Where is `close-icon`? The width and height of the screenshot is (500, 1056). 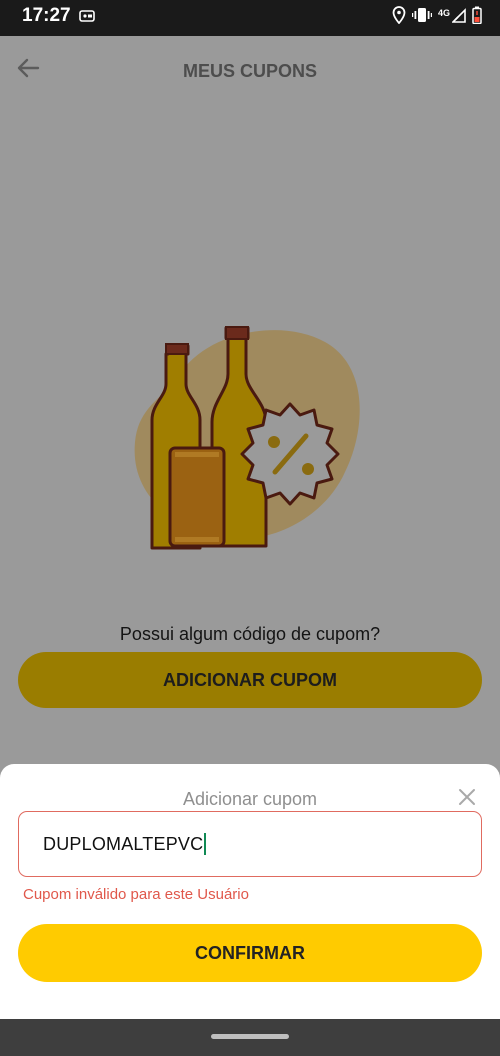
close-icon is located at coordinates (467, 799).